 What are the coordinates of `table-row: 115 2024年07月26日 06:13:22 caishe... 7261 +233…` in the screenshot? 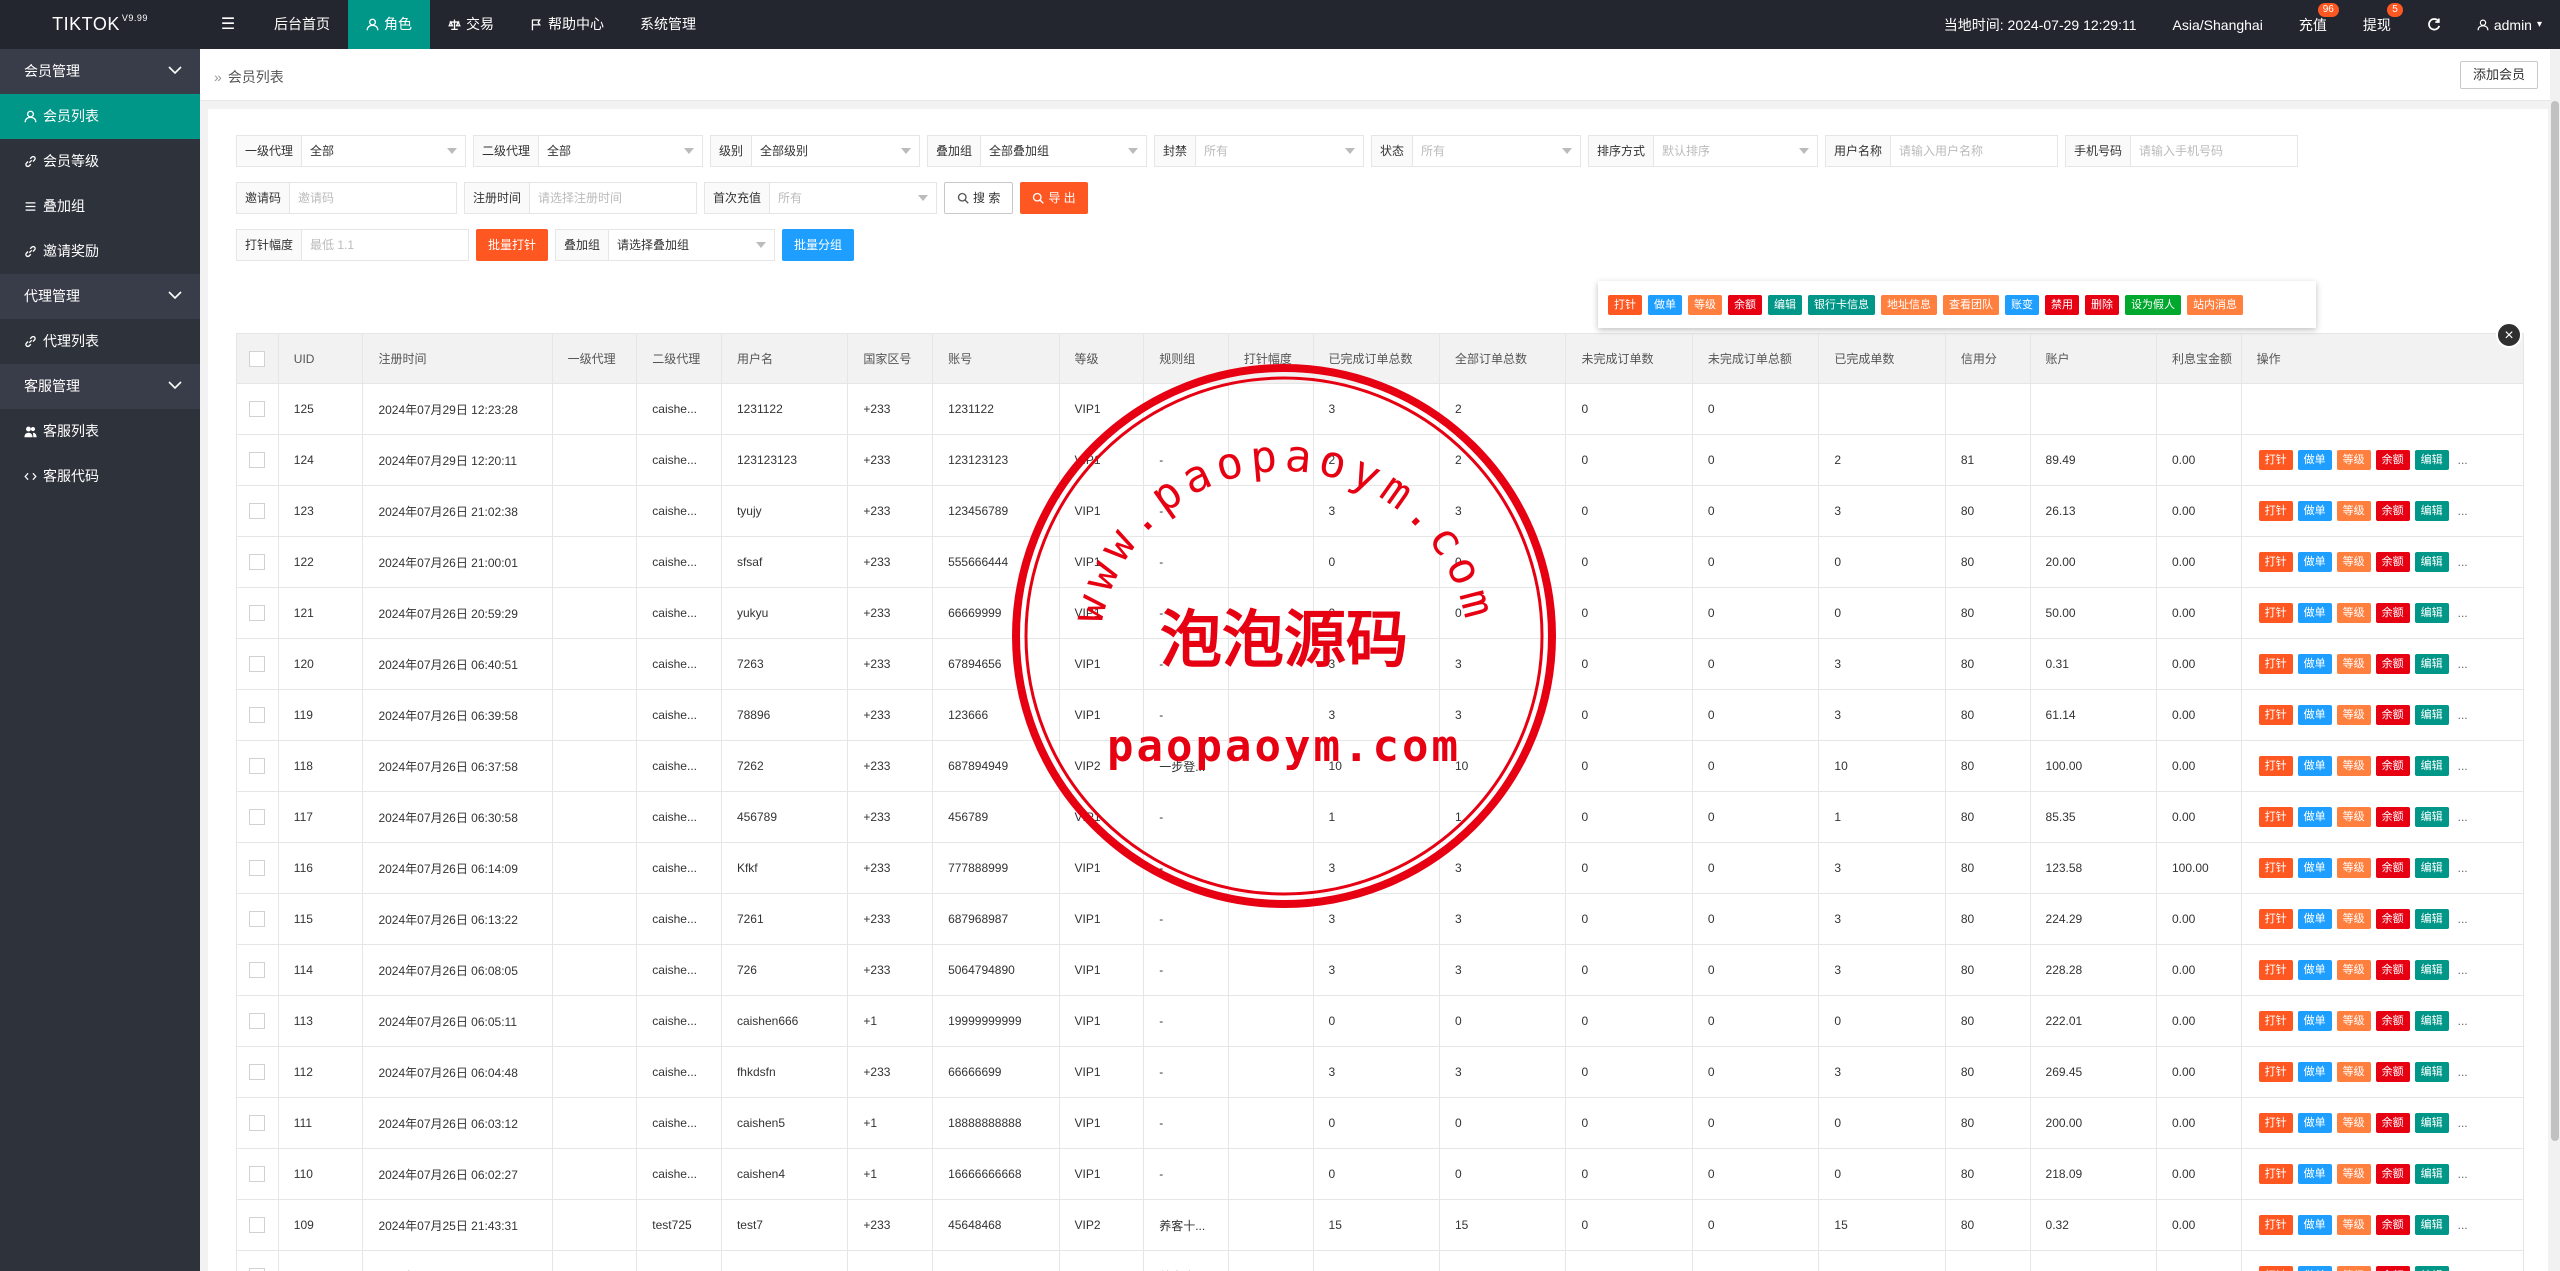 It's located at (1380, 919).